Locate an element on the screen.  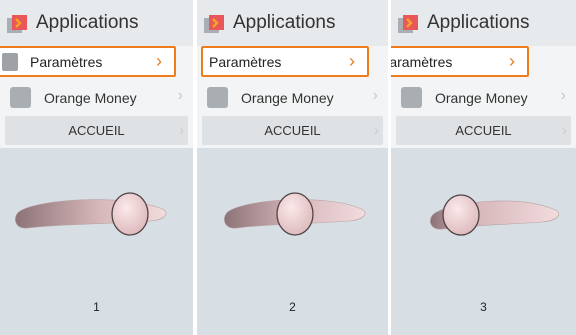
step-number: 2 is located at coordinates (292, 307).